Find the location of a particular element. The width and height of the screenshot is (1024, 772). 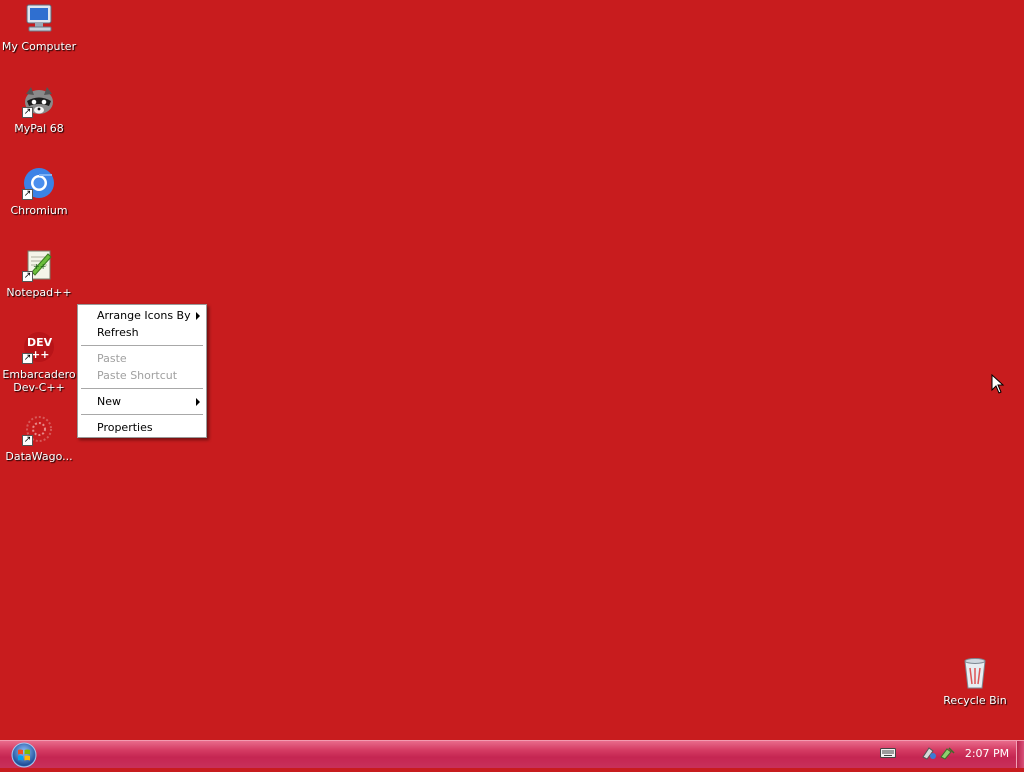

datawagon-icon: ↗ is located at coordinates (39, 429).